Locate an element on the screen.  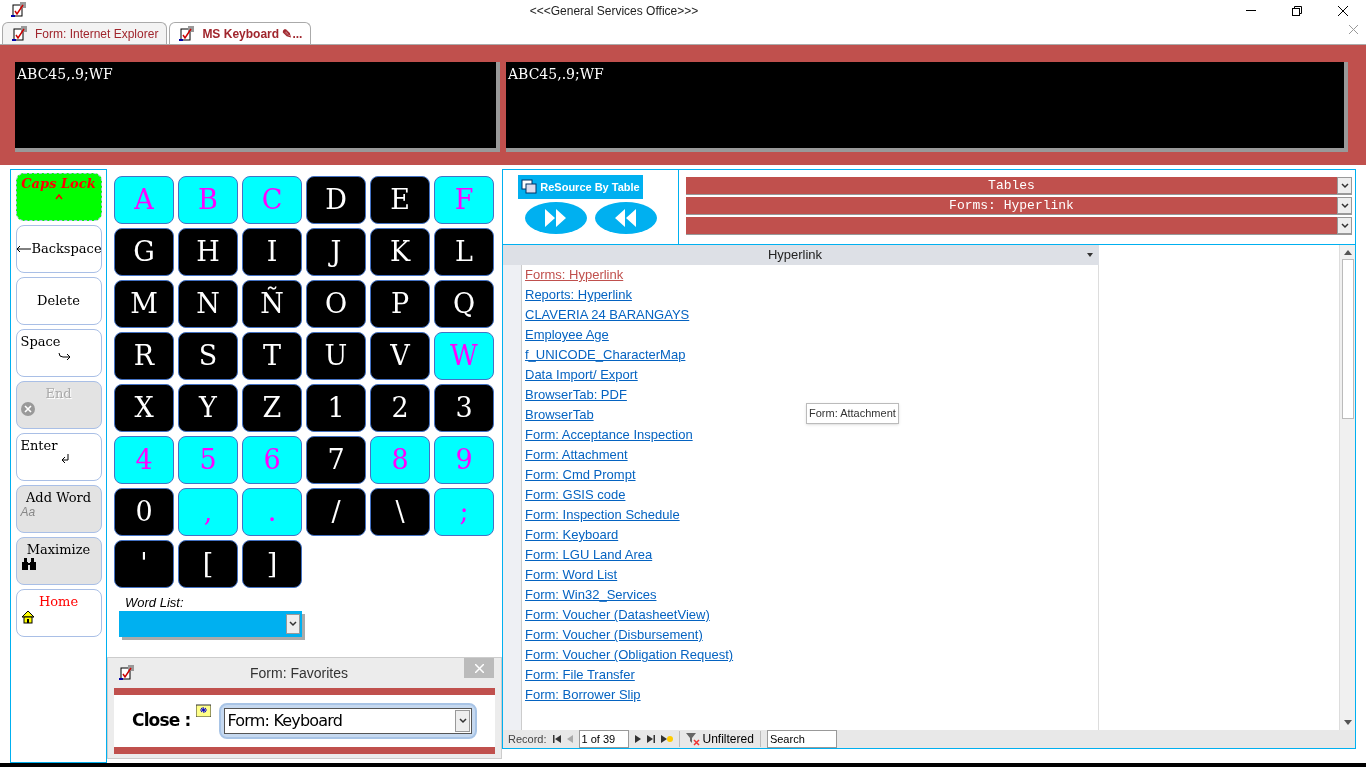
next-record-icon is located at coordinates (637, 739).